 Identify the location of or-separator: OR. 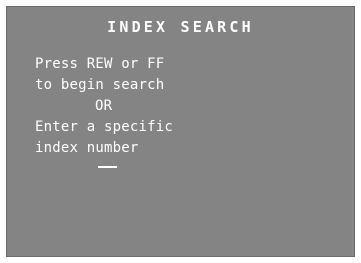
(104, 106).